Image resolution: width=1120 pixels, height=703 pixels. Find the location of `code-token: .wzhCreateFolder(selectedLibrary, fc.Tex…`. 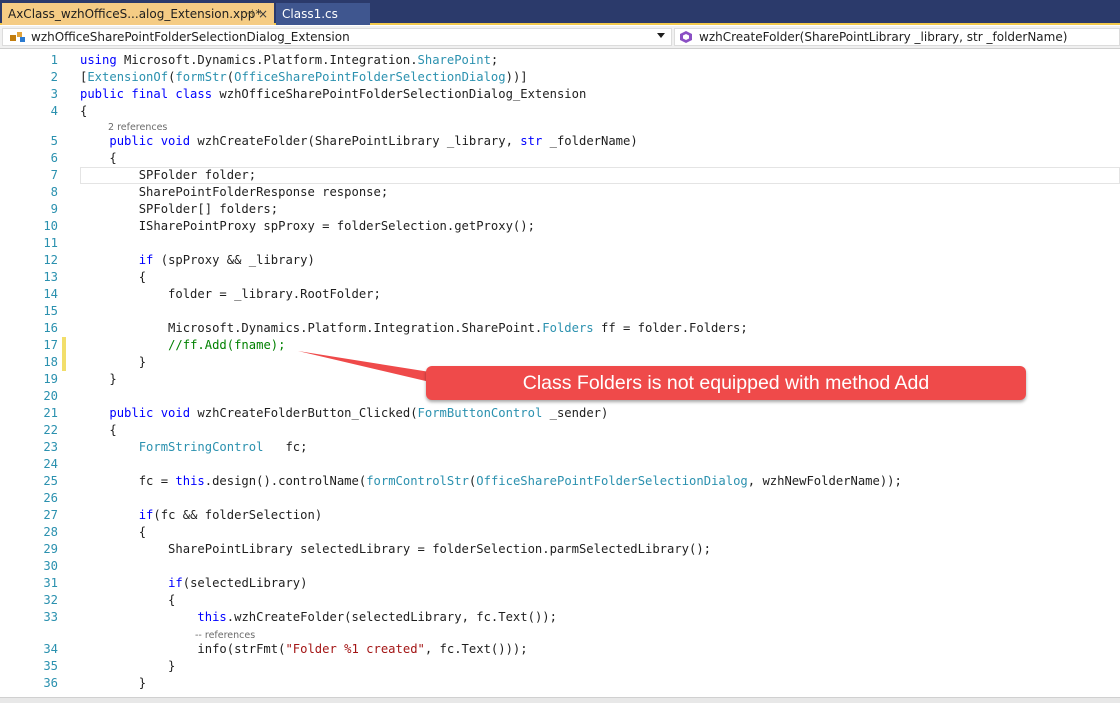

code-token: .wzhCreateFolder(selectedLibrary, fc.Tex… is located at coordinates (391, 617).